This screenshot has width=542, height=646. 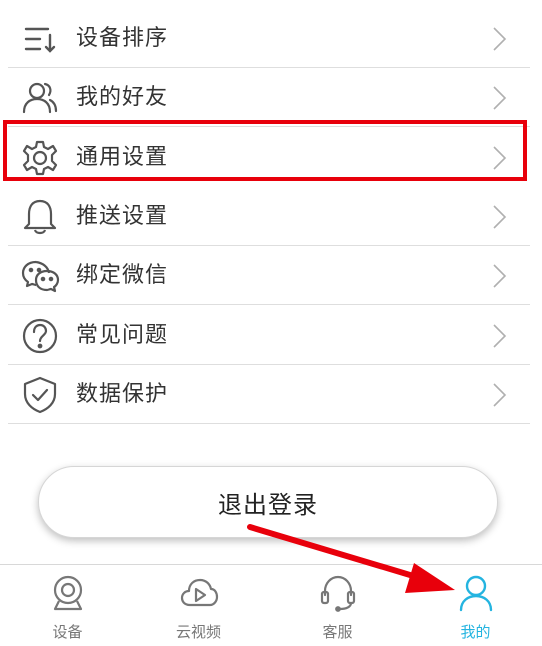 I want to click on shield-check-icon, so click(x=40, y=395).